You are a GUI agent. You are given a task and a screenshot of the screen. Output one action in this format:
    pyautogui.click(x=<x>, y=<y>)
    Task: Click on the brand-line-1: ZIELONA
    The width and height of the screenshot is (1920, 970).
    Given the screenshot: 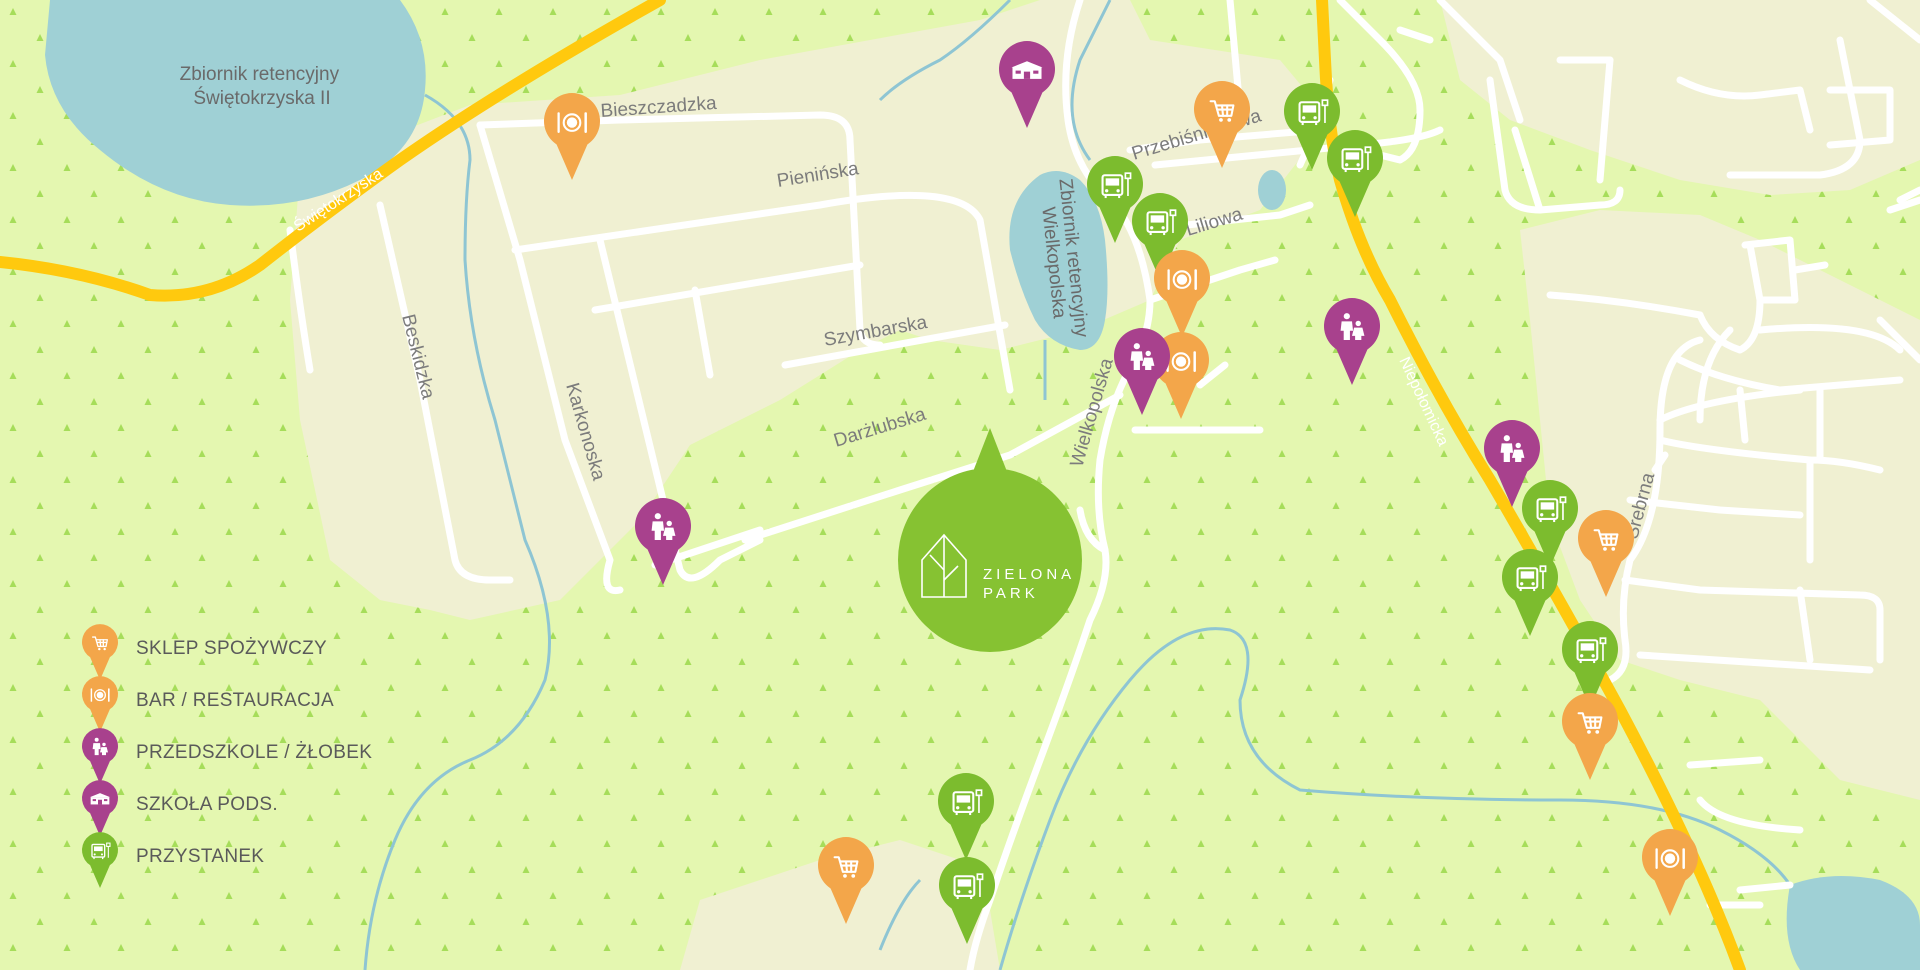 What is the action you would take?
    pyautogui.click(x=1029, y=574)
    